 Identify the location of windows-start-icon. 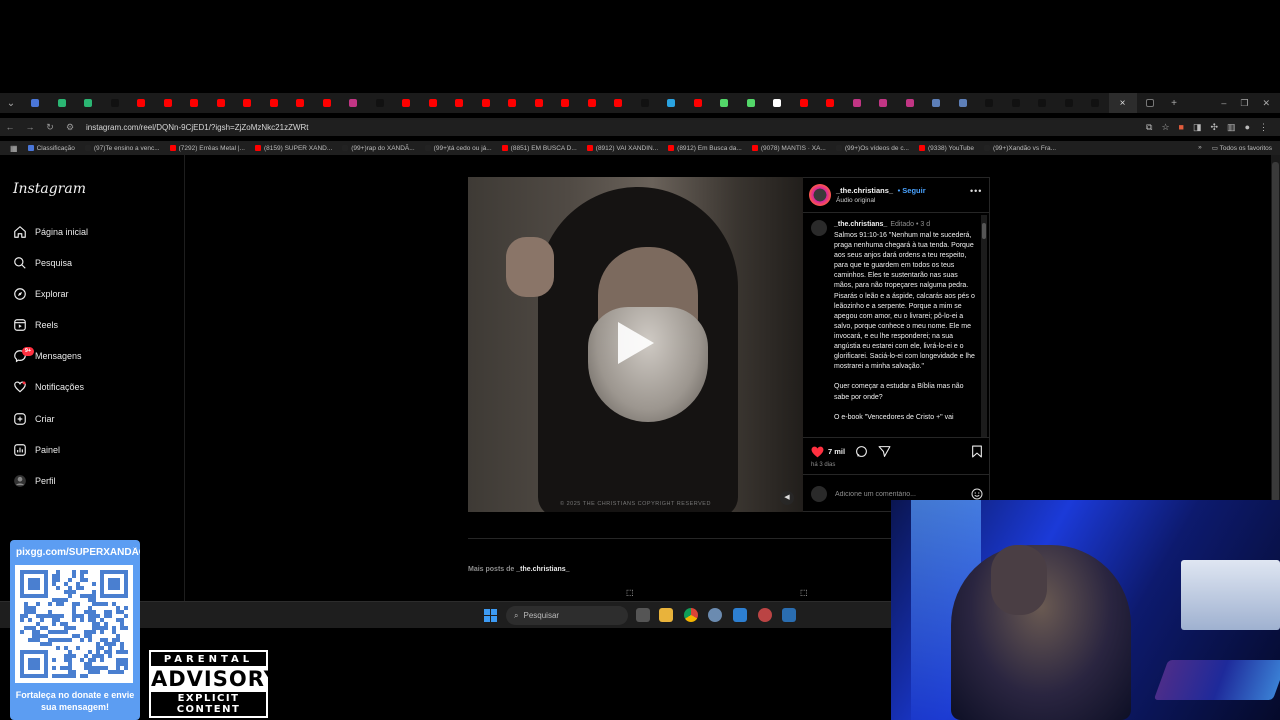
(490, 615).